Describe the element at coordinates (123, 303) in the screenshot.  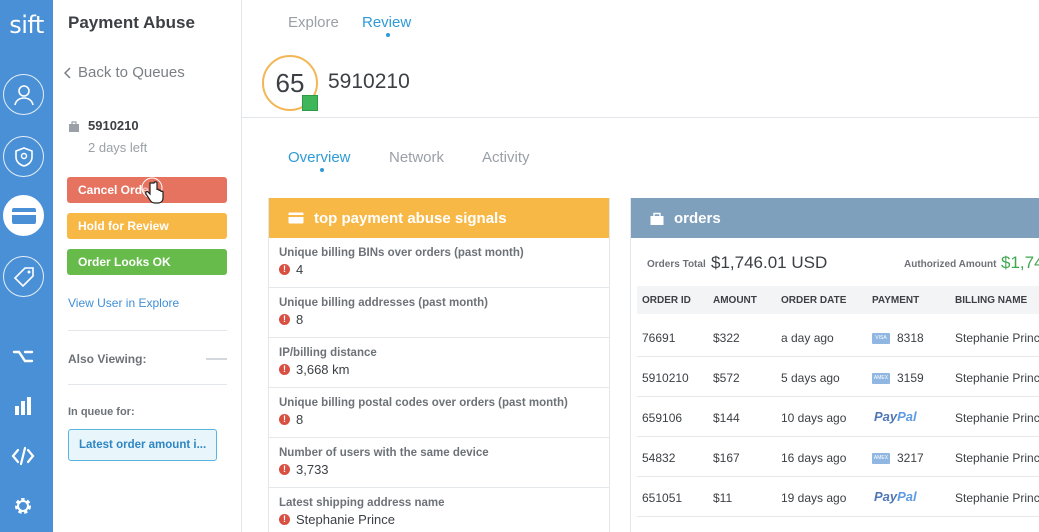
I see `view-user-in-explore-link: View User in Explore` at that location.